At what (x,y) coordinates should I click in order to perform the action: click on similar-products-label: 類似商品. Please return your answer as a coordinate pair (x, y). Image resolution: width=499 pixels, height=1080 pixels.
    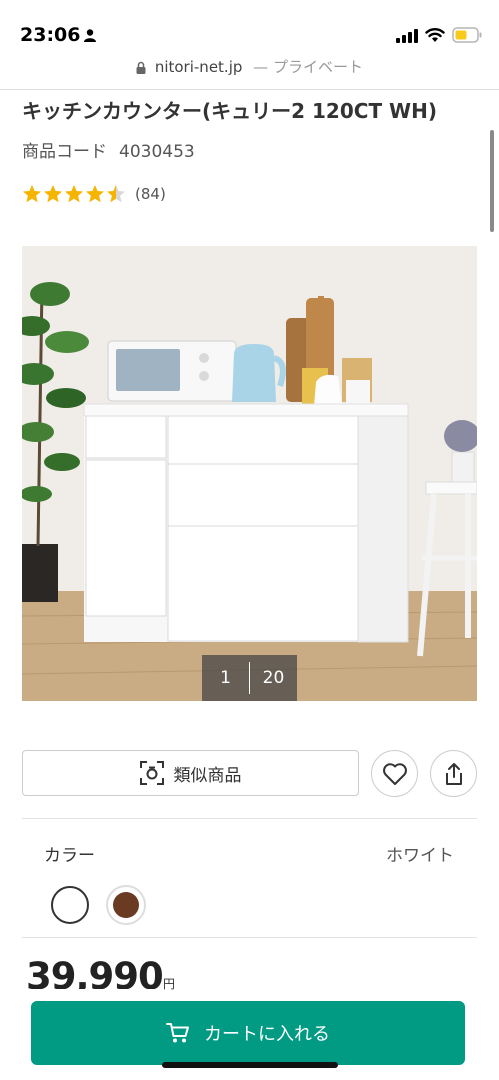
    Looking at the image, I should click on (207, 775).